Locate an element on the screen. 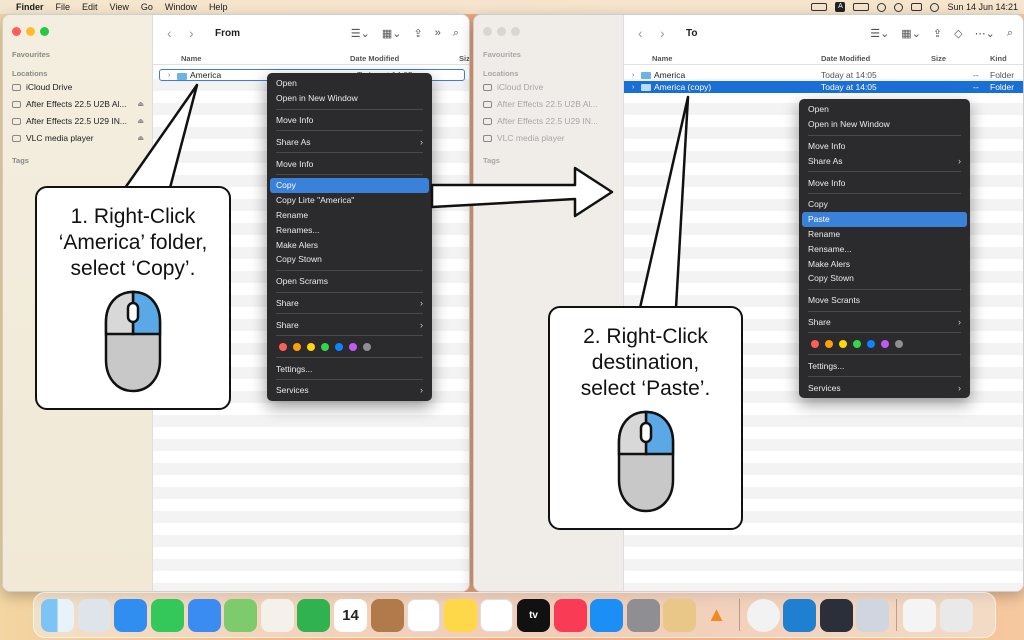  freeform-icon is located at coordinates (497, 615).